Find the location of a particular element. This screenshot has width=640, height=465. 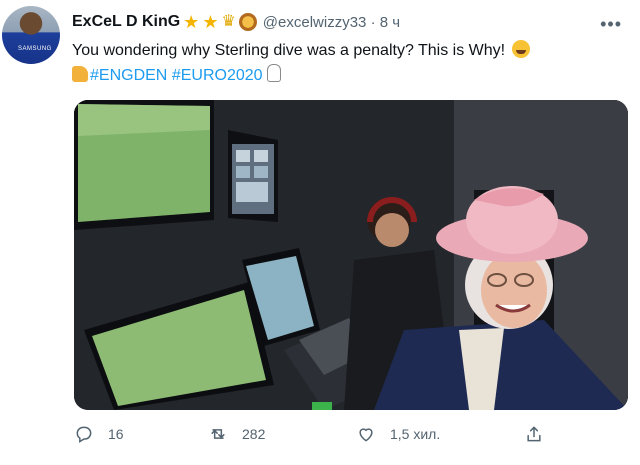

sticker-icon is located at coordinates (273, 73).